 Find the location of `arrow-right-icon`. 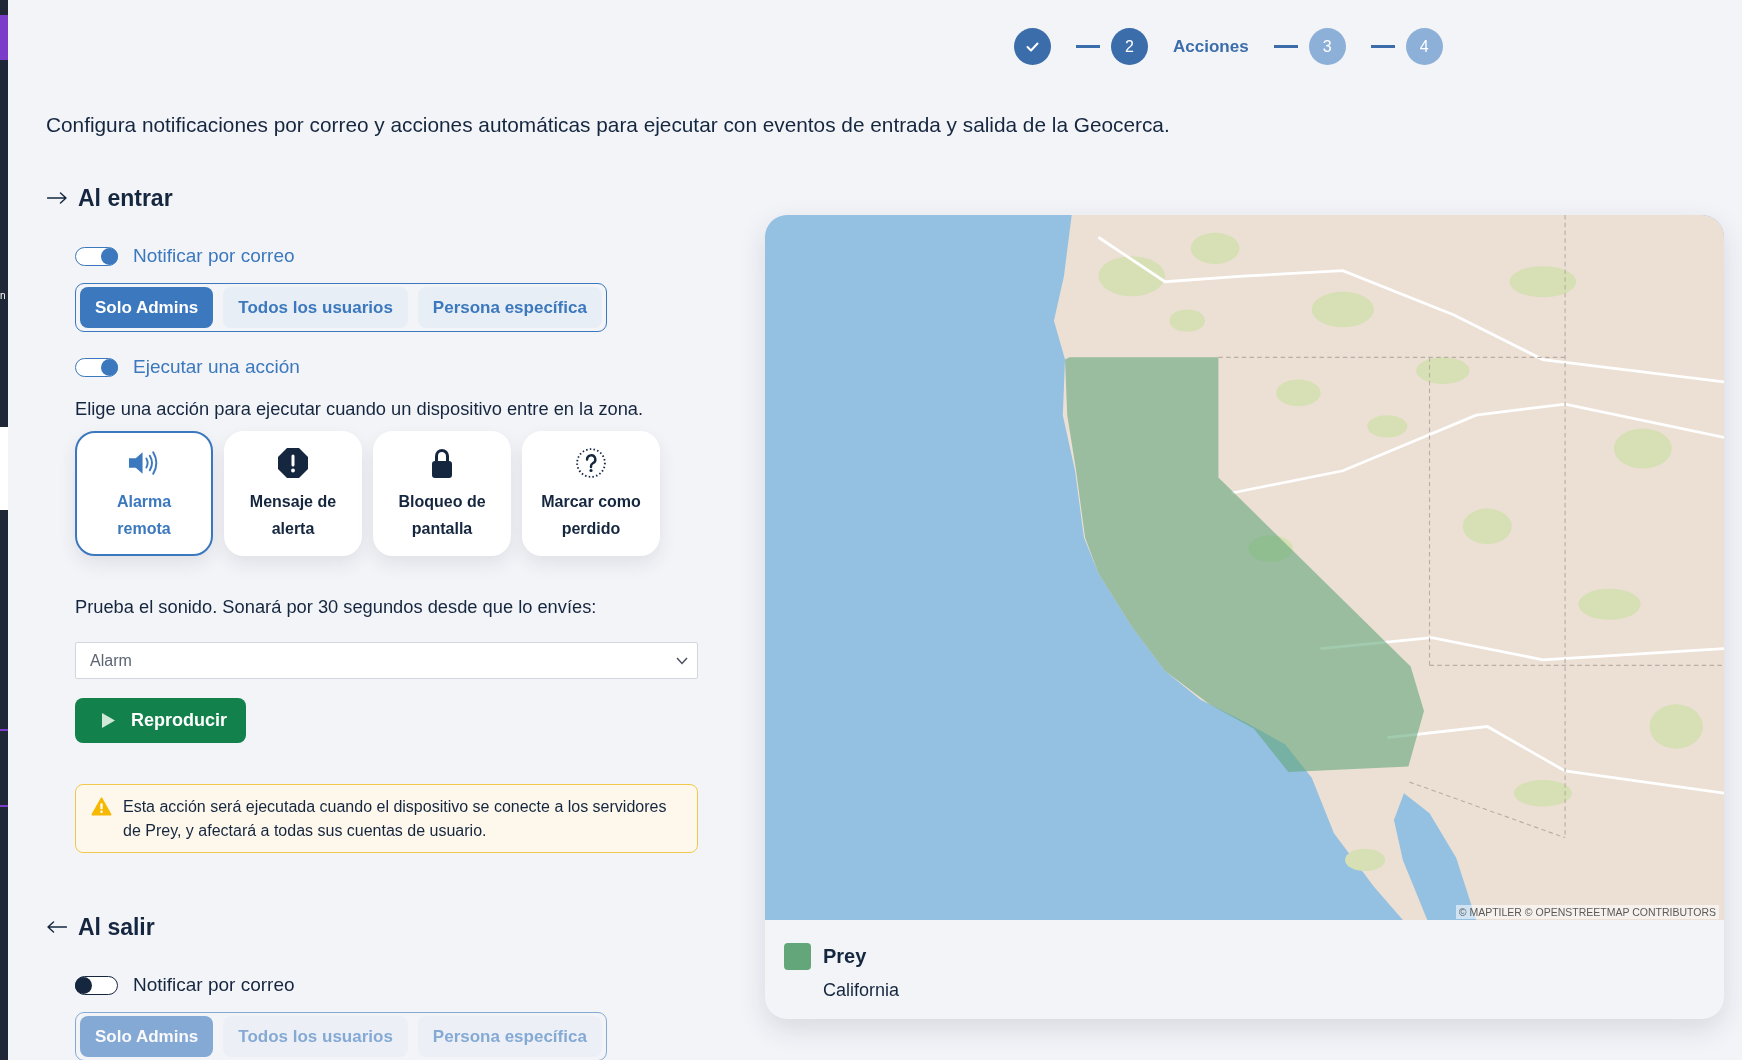

arrow-right-icon is located at coordinates (57, 198).